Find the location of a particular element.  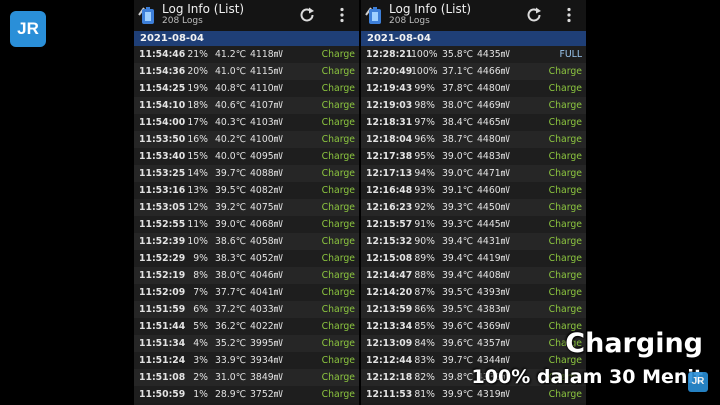

log-voltage: 4445㎷ is located at coordinates (493, 224).